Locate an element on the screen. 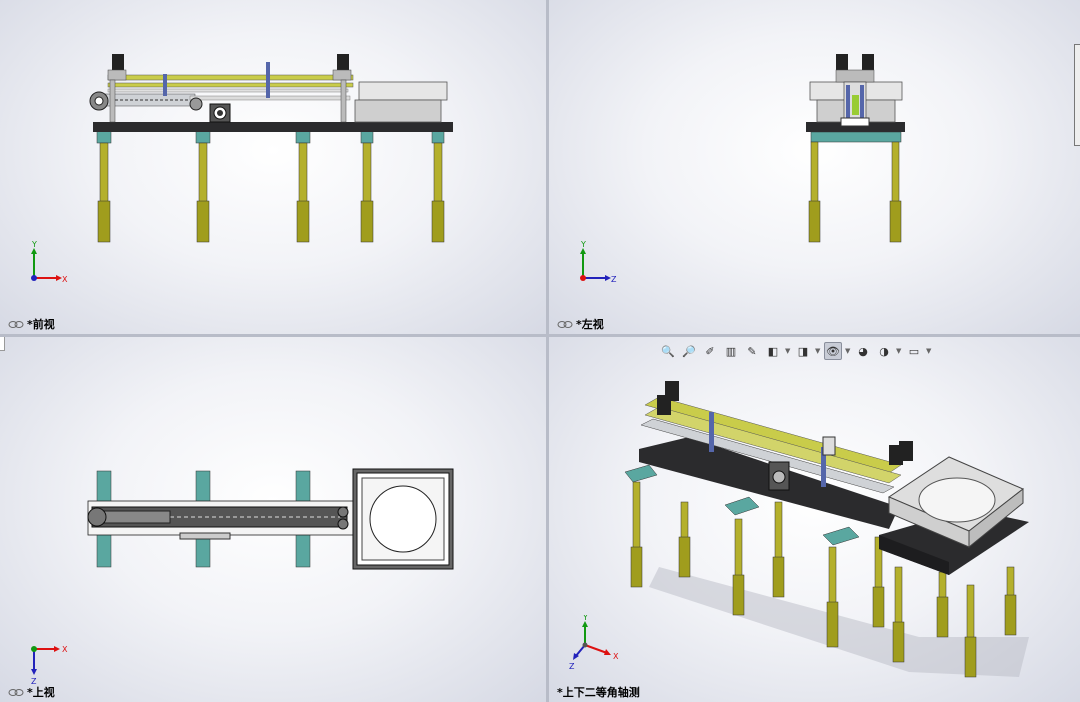 The image size is (1080, 702). viewport-name-top: *上视 is located at coordinates (41, 692).